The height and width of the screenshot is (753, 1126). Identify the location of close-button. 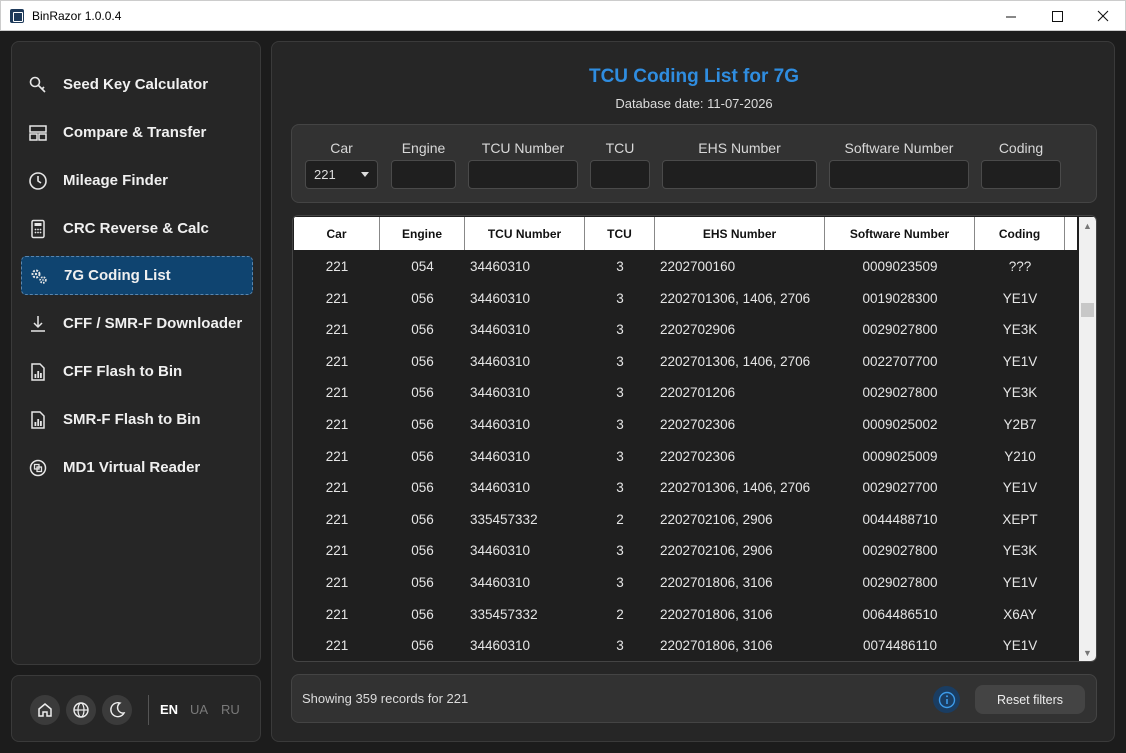
(1103, 16).